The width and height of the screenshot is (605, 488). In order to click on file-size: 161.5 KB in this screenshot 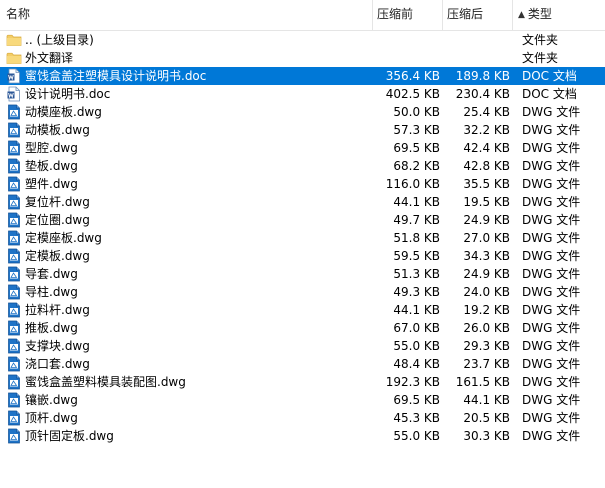, I will do `click(482, 382)`.